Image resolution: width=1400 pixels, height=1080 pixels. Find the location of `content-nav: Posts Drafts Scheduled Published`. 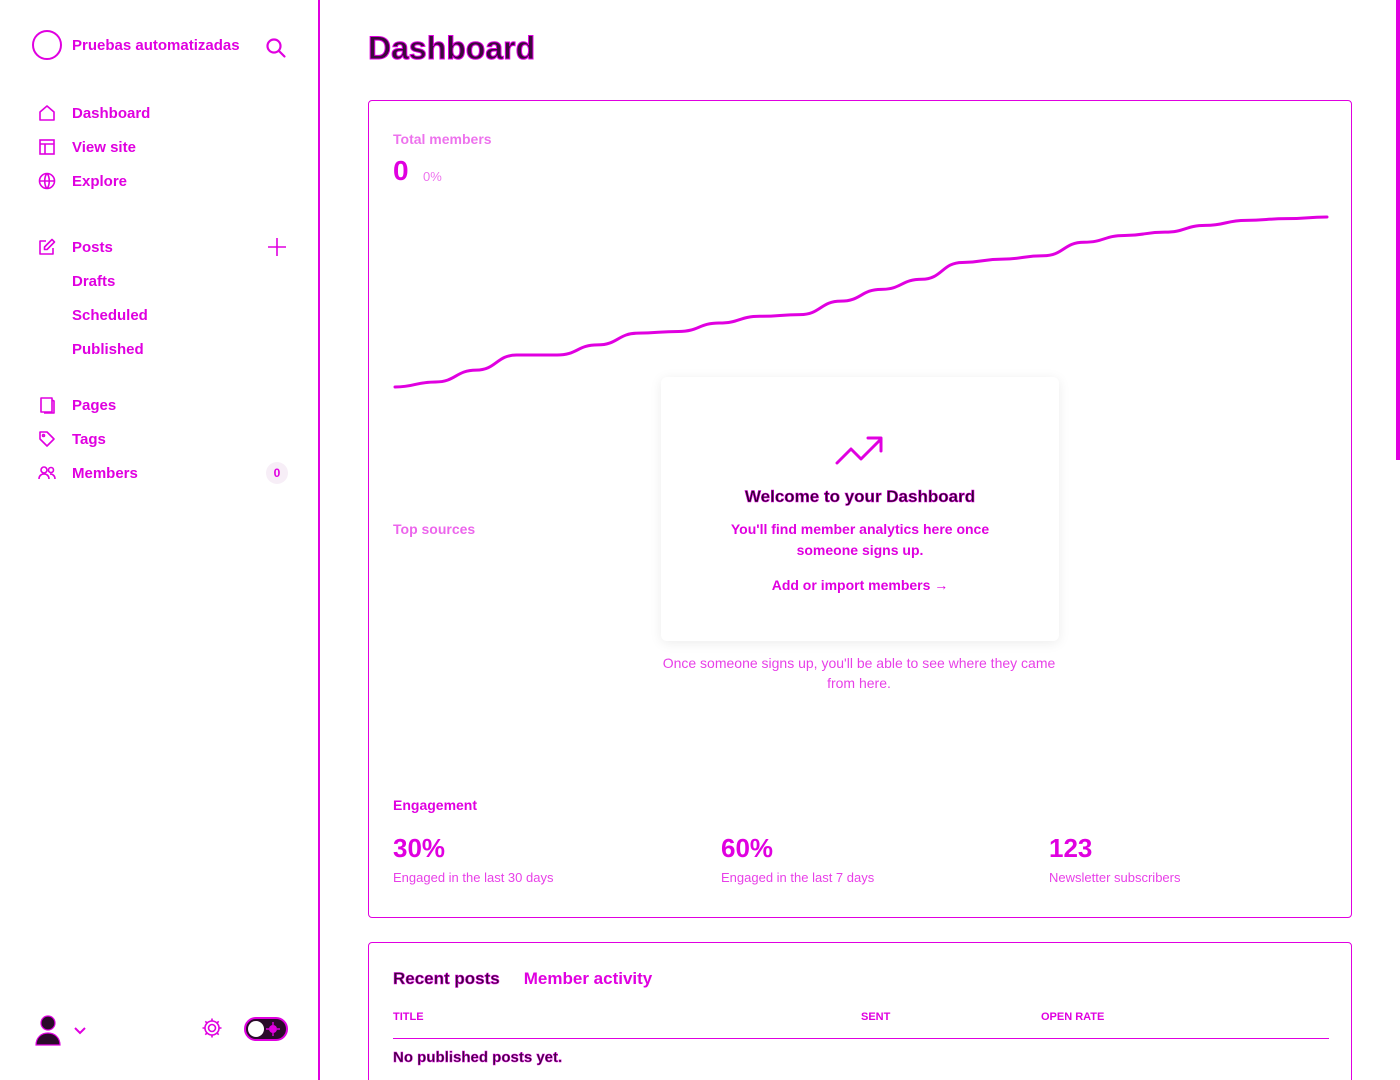

content-nav: Posts Drafts Scheduled Published is located at coordinates (166, 298).